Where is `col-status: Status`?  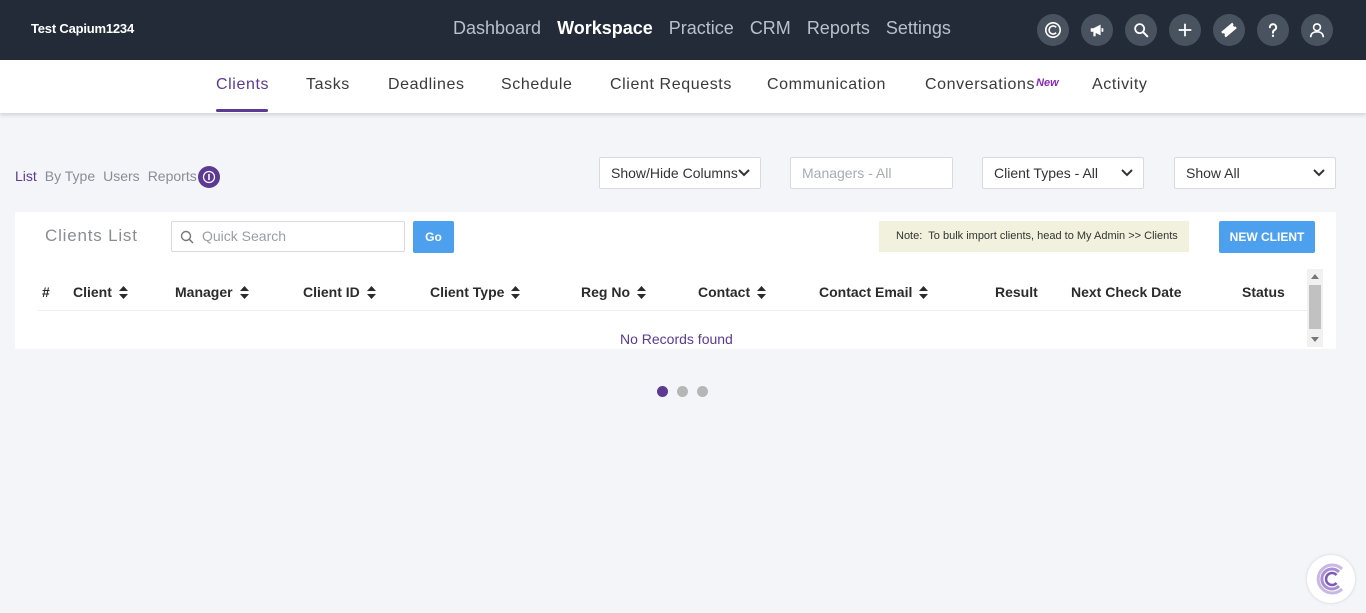 col-status: Status is located at coordinates (1263, 292).